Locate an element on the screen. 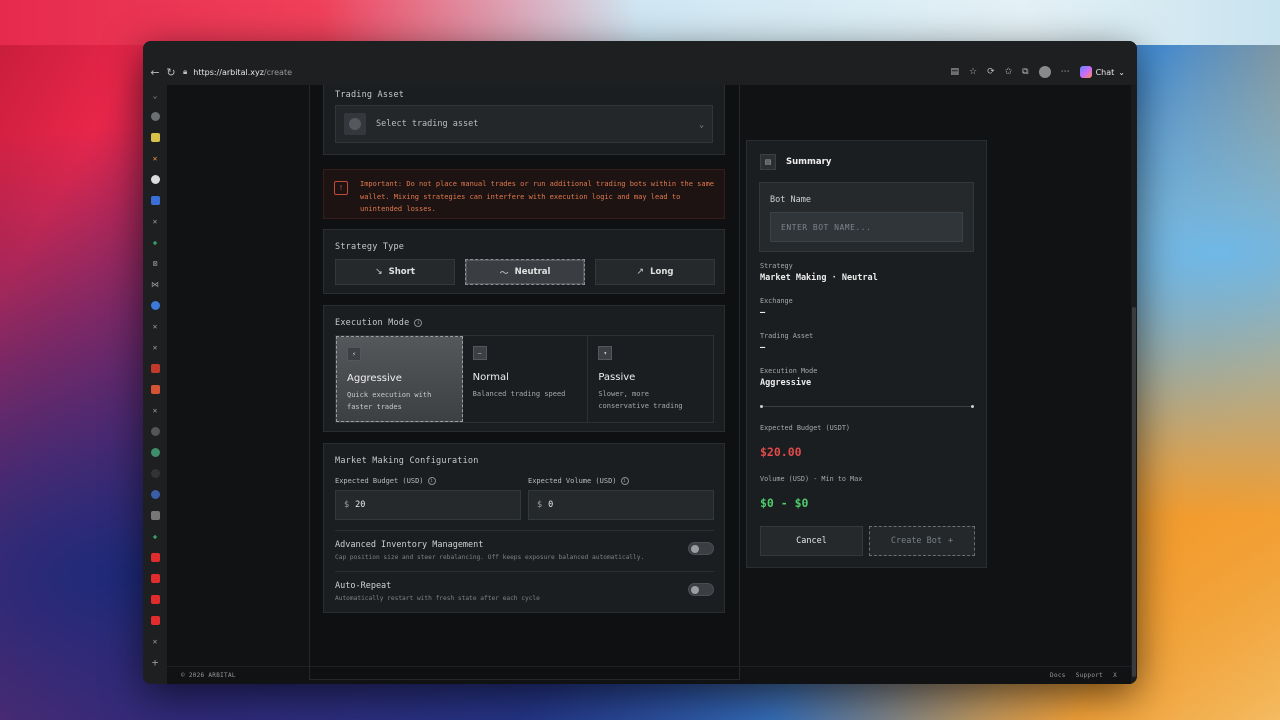 Image resolution: width=1280 pixels, height=720 pixels. volume-field-label: Expected Volume (USD) i is located at coordinates (621, 481).